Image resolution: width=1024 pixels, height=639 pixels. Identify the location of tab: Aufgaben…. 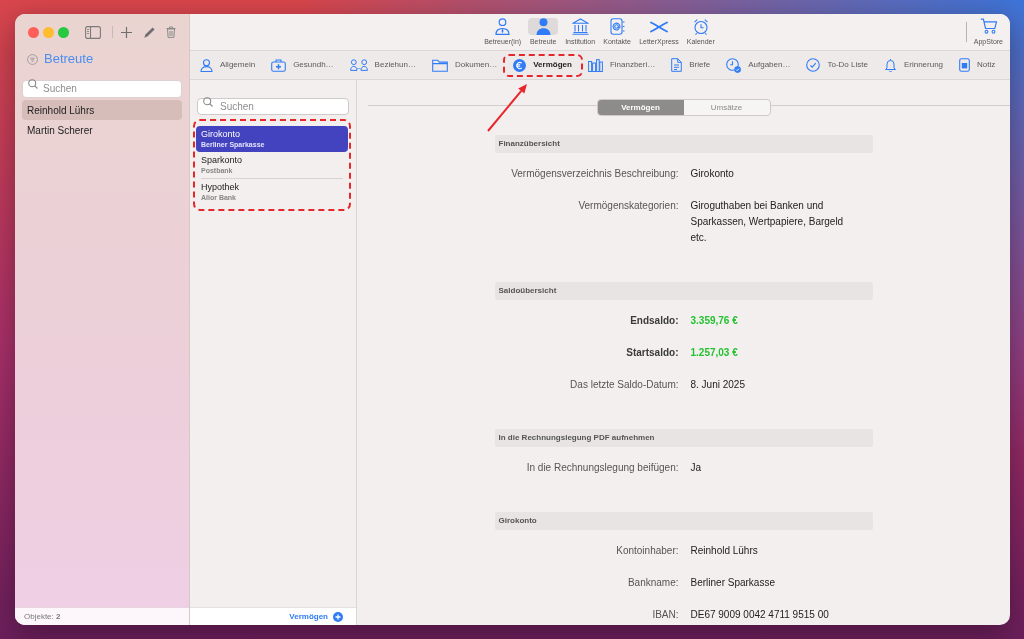
(758, 65).